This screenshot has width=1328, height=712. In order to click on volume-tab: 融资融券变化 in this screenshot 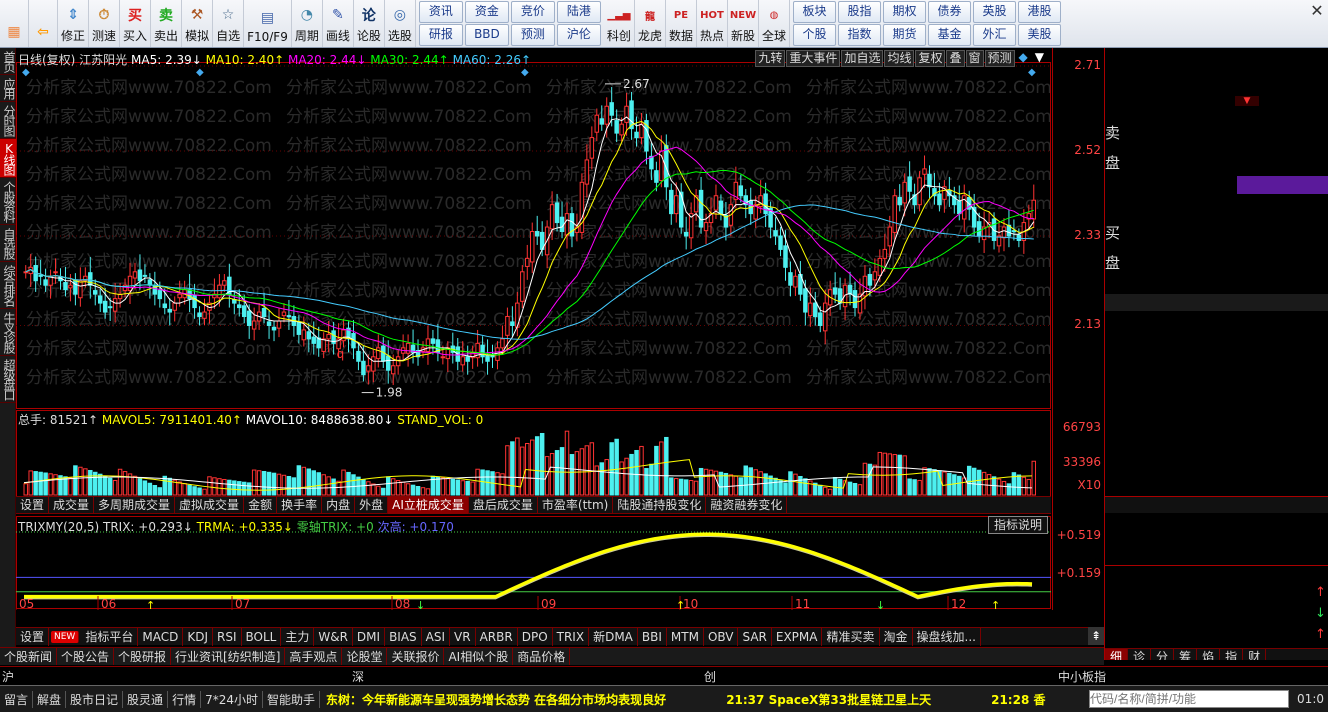, I will do `click(747, 505)`.